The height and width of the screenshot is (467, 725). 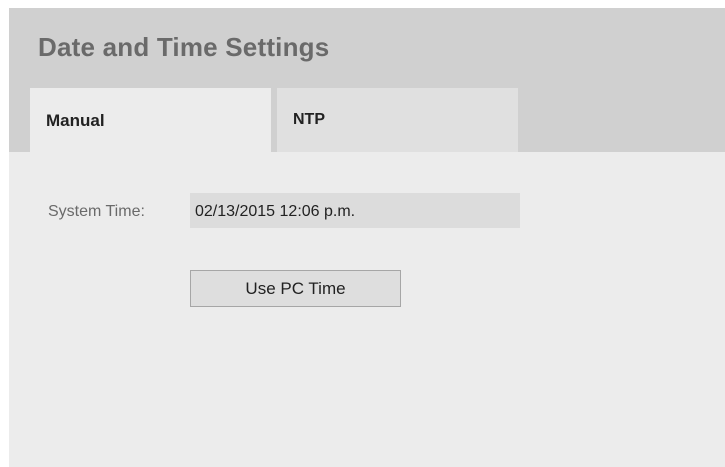 I want to click on tab-ntp-label: NTP, so click(x=309, y=119).